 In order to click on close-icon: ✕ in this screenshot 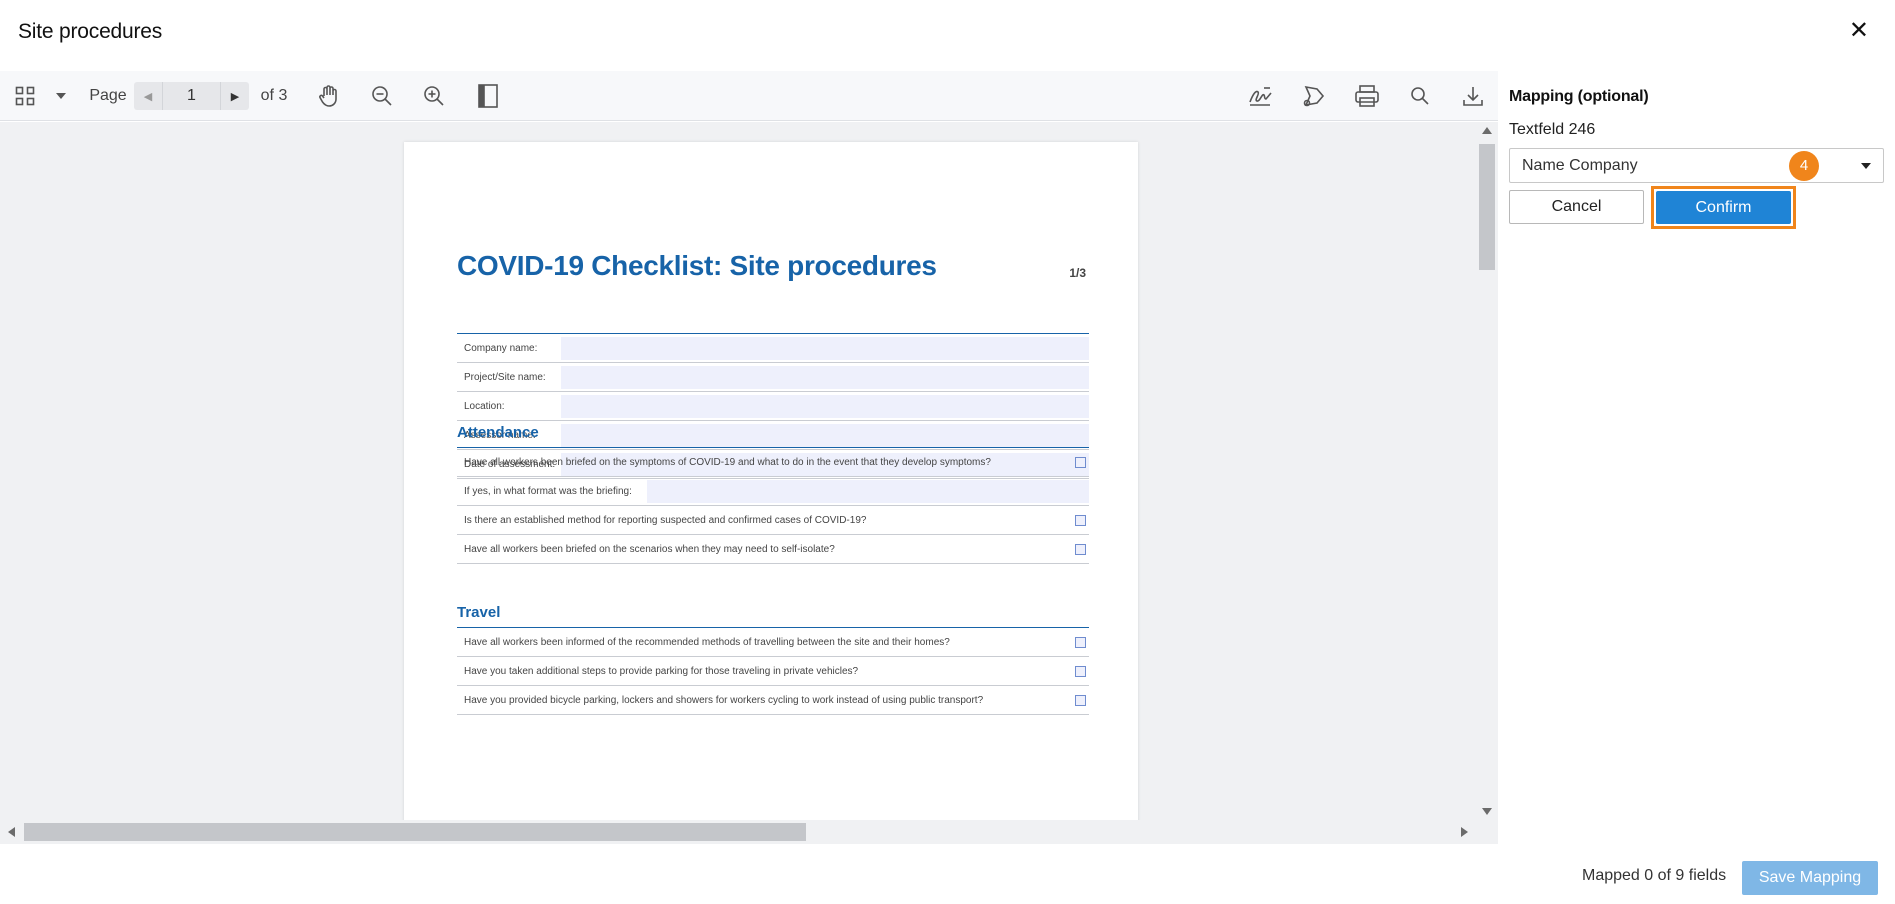, I will do `click(1859, 31)`.